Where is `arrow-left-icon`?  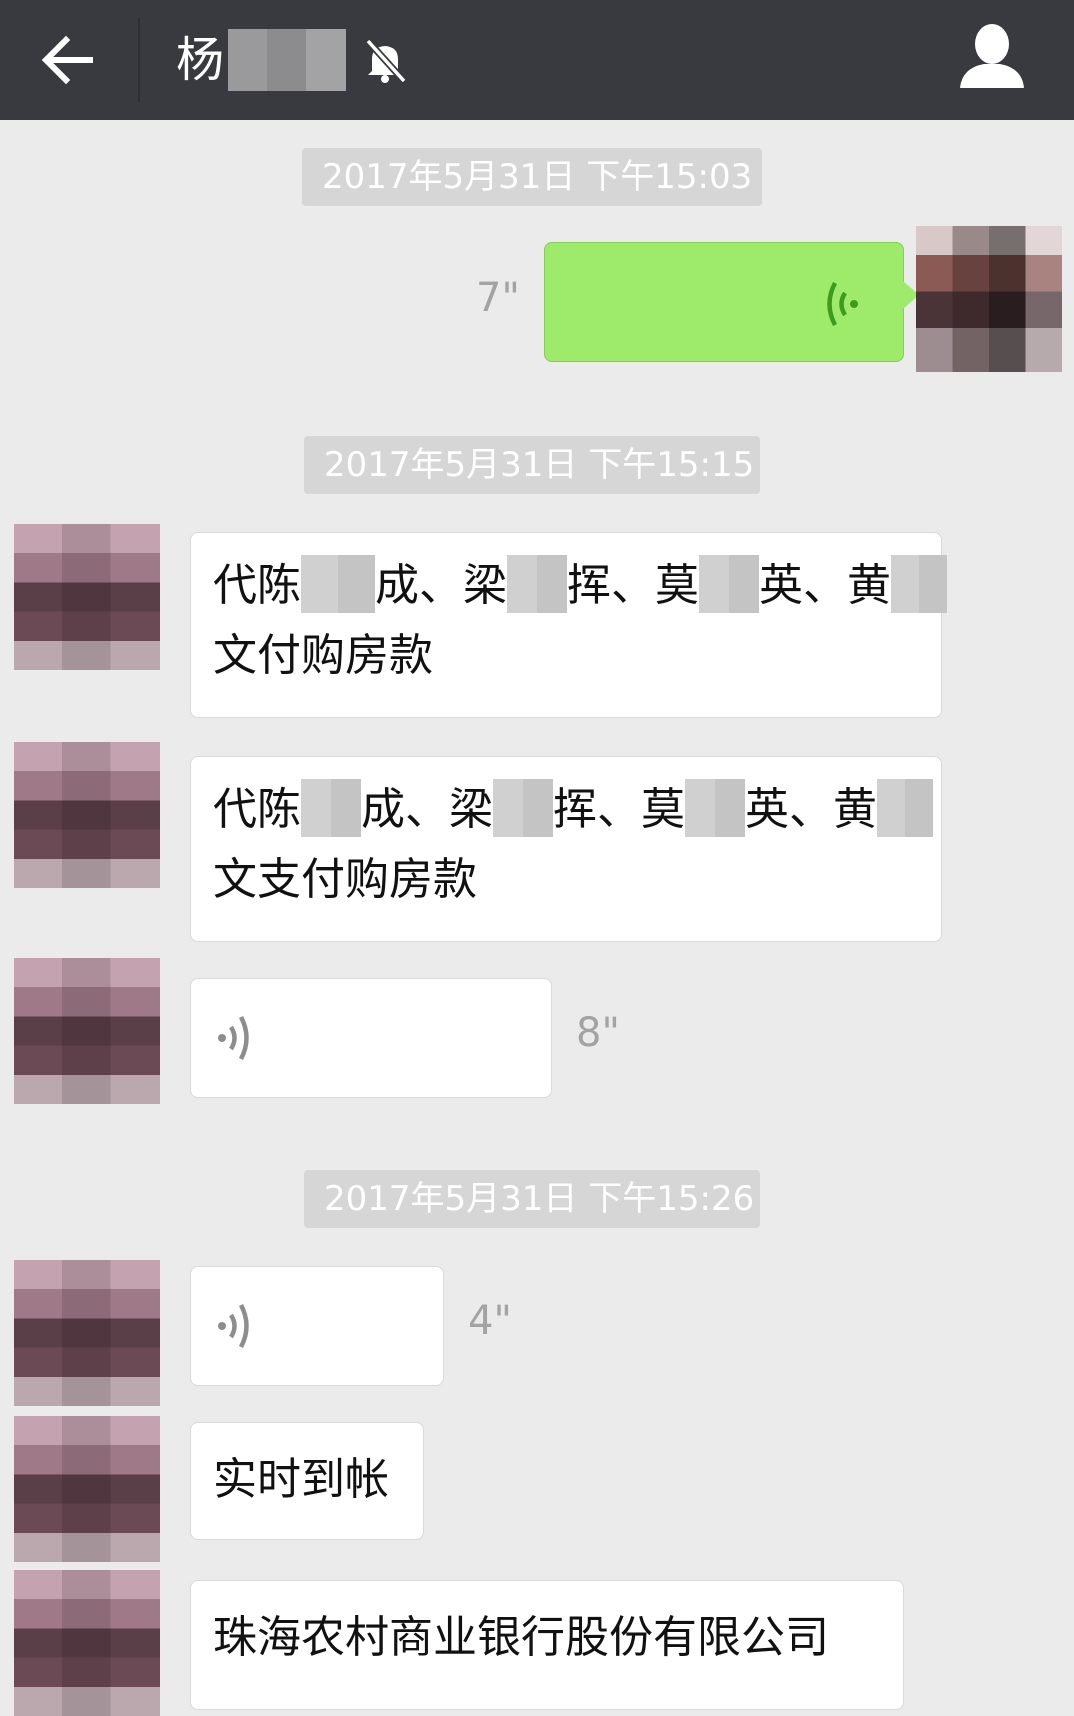 arrow-left-icon is located at coordinates (67, 60).